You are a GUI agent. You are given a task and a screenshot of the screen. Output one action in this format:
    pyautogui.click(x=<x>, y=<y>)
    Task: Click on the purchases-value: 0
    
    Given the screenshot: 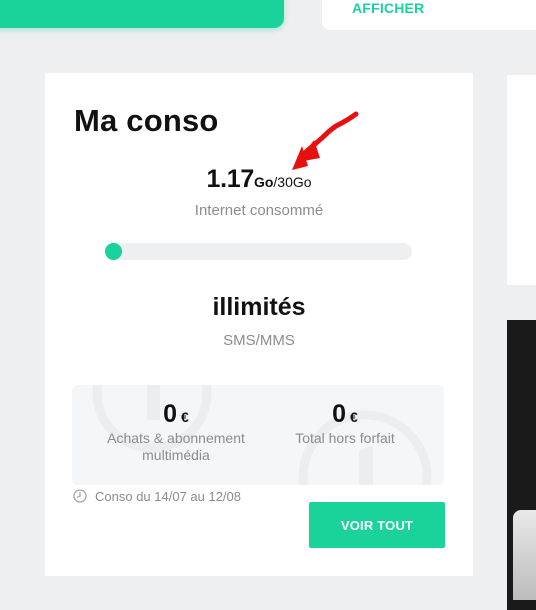 What is the action you would take?
    pyautogui.click(x=170, y=414)
    